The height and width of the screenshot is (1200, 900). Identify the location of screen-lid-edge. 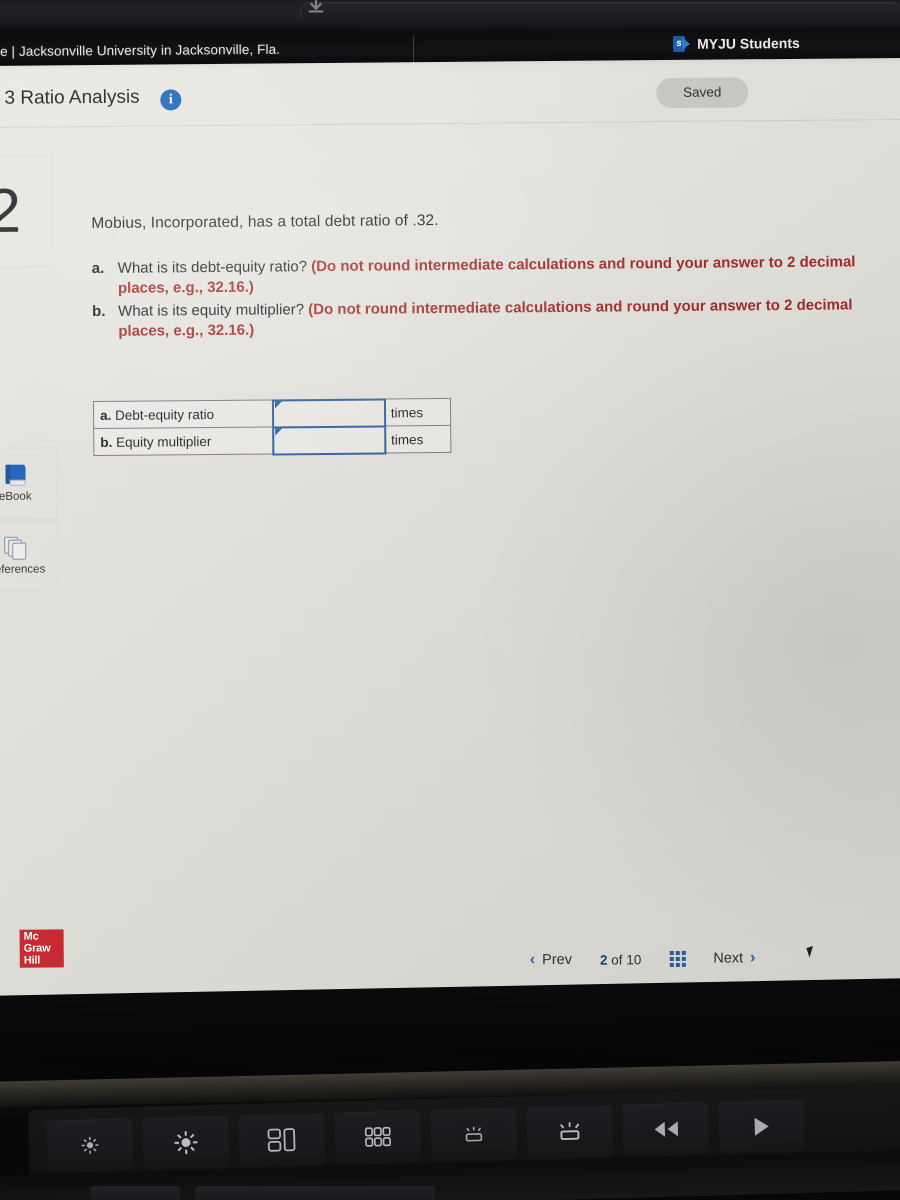
(600, 10).